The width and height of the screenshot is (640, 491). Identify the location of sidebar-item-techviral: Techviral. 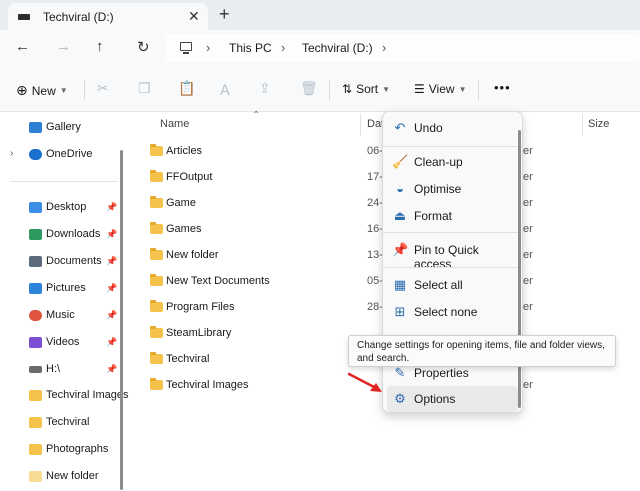
(63, 423).